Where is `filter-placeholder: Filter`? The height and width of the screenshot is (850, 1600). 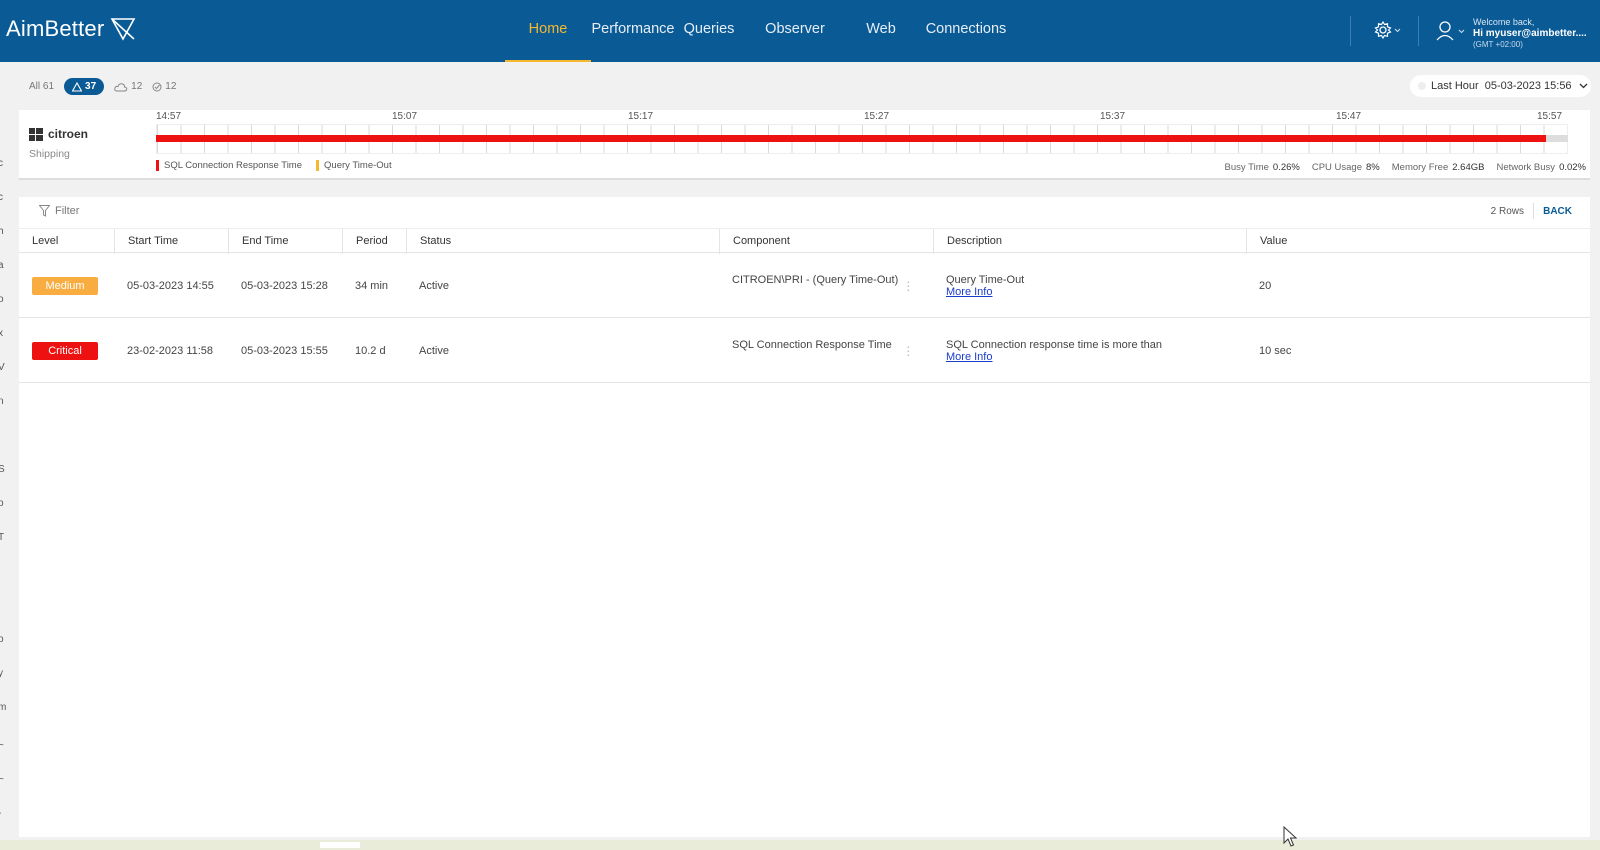 filter-placeholder: Filter is located at coordinates (67, 211).